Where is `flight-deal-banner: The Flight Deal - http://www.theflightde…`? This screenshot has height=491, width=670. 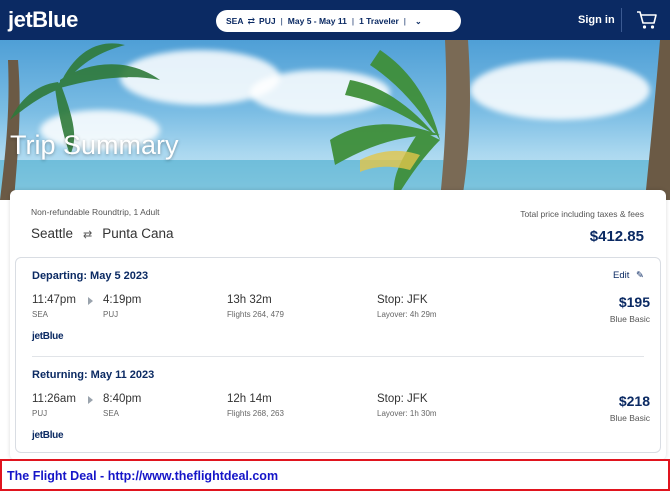
flight-deal-banner: The Flight Deal - http://www.theflightde… is located at coordinates (335, 475).